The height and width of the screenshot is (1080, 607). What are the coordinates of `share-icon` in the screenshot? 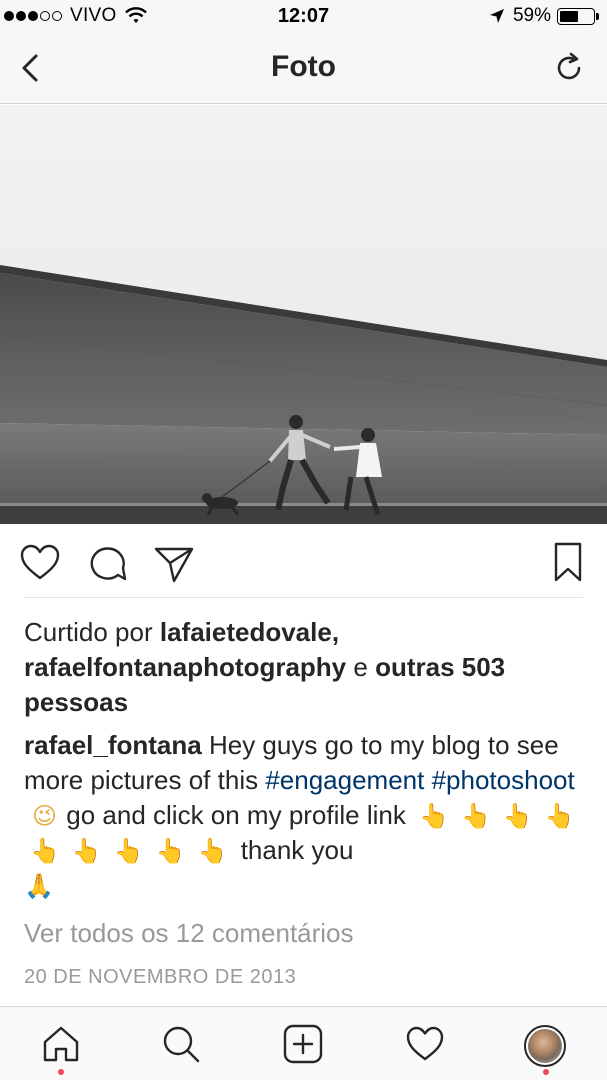 It's located at (174, 563).